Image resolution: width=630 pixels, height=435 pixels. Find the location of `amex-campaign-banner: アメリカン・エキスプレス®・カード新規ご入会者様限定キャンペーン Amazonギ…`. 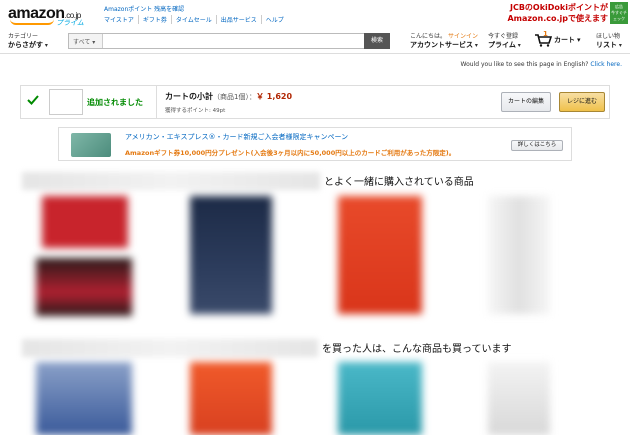

amex-campaign-banner: アメリカン・エキスプレス®・カード新規ご入会者様限定キャンペーン Amazonギ… is located at coordinates (315, 144).